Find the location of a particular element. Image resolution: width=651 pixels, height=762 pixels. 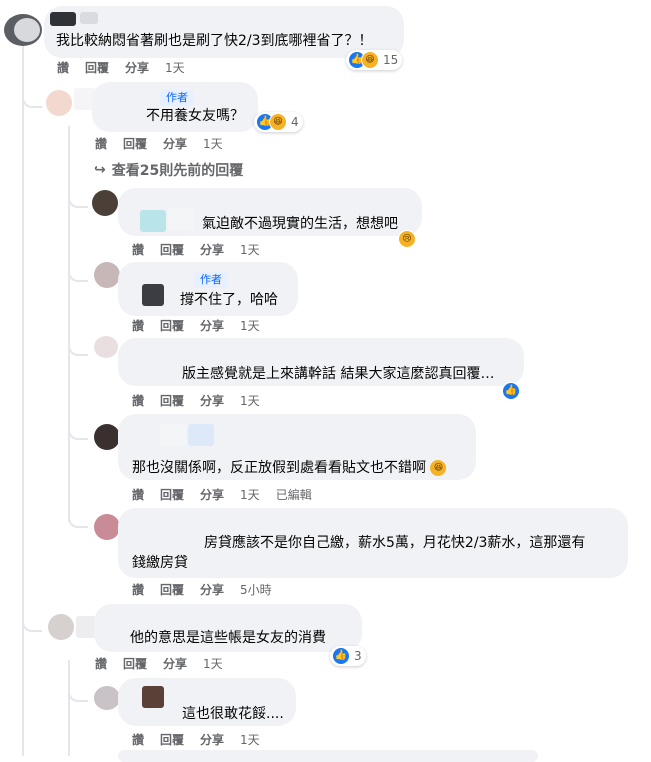

comment-text: 我比較納悶省著刷也是刷了快2/3到底哪裡省了？！ is located at coordinates (214, 41).